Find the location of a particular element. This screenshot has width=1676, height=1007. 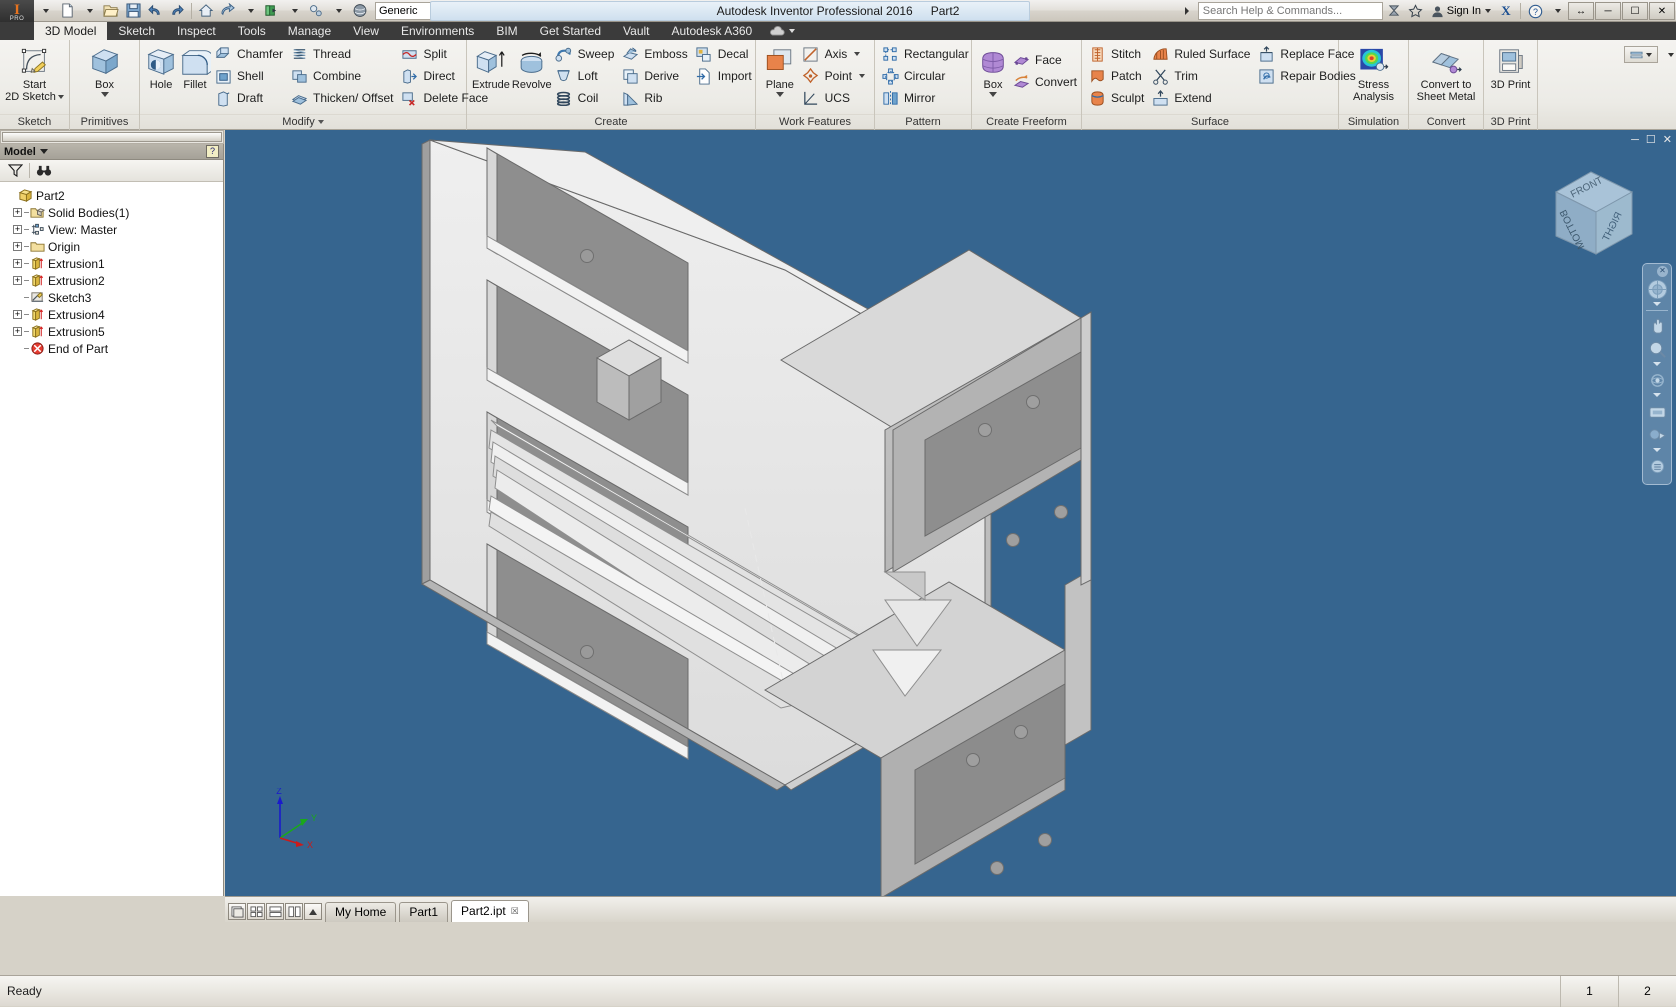

expander-origin: + is located at coordinates (17, 246).